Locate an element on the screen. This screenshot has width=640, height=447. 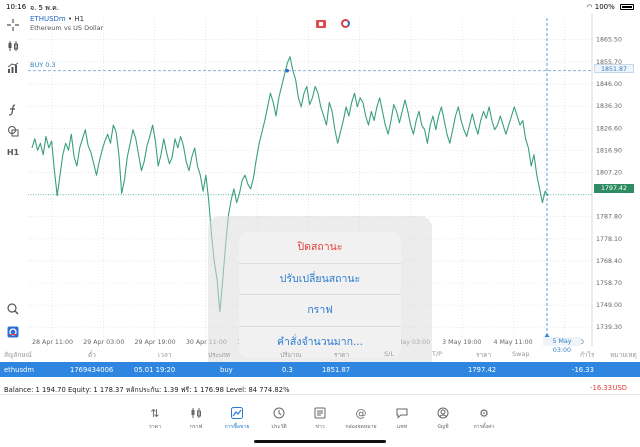
symbol-description: Ethereum vs US Dollar is located at coordinates (67, 28).